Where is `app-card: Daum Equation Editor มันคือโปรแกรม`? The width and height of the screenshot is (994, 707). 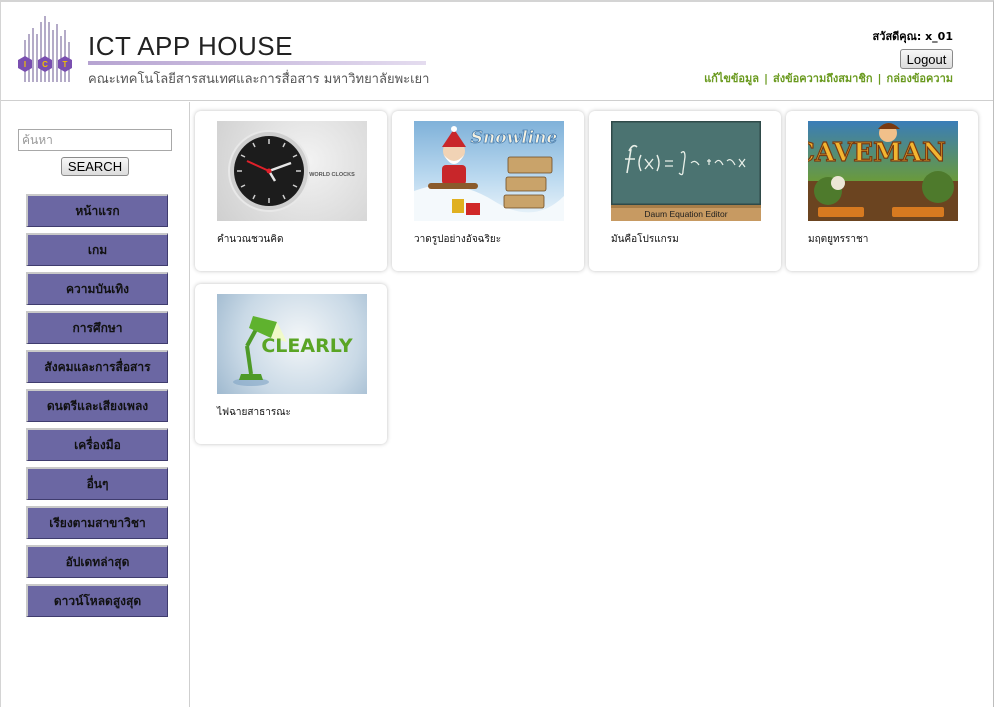
app-card: Daum Equation Editor มันคือโปรแกรม is located at coordinates (685, 191).